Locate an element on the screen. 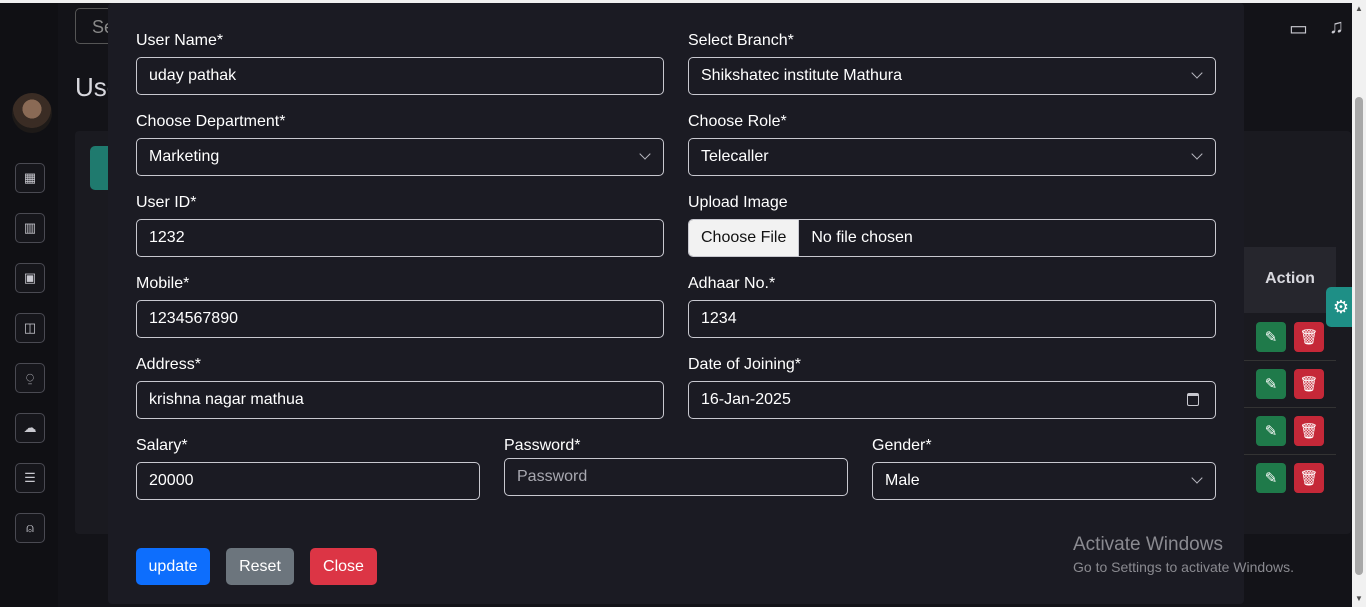 The image size is (1366, 607). reset-button: Reset is located at coordinates (260, 566).